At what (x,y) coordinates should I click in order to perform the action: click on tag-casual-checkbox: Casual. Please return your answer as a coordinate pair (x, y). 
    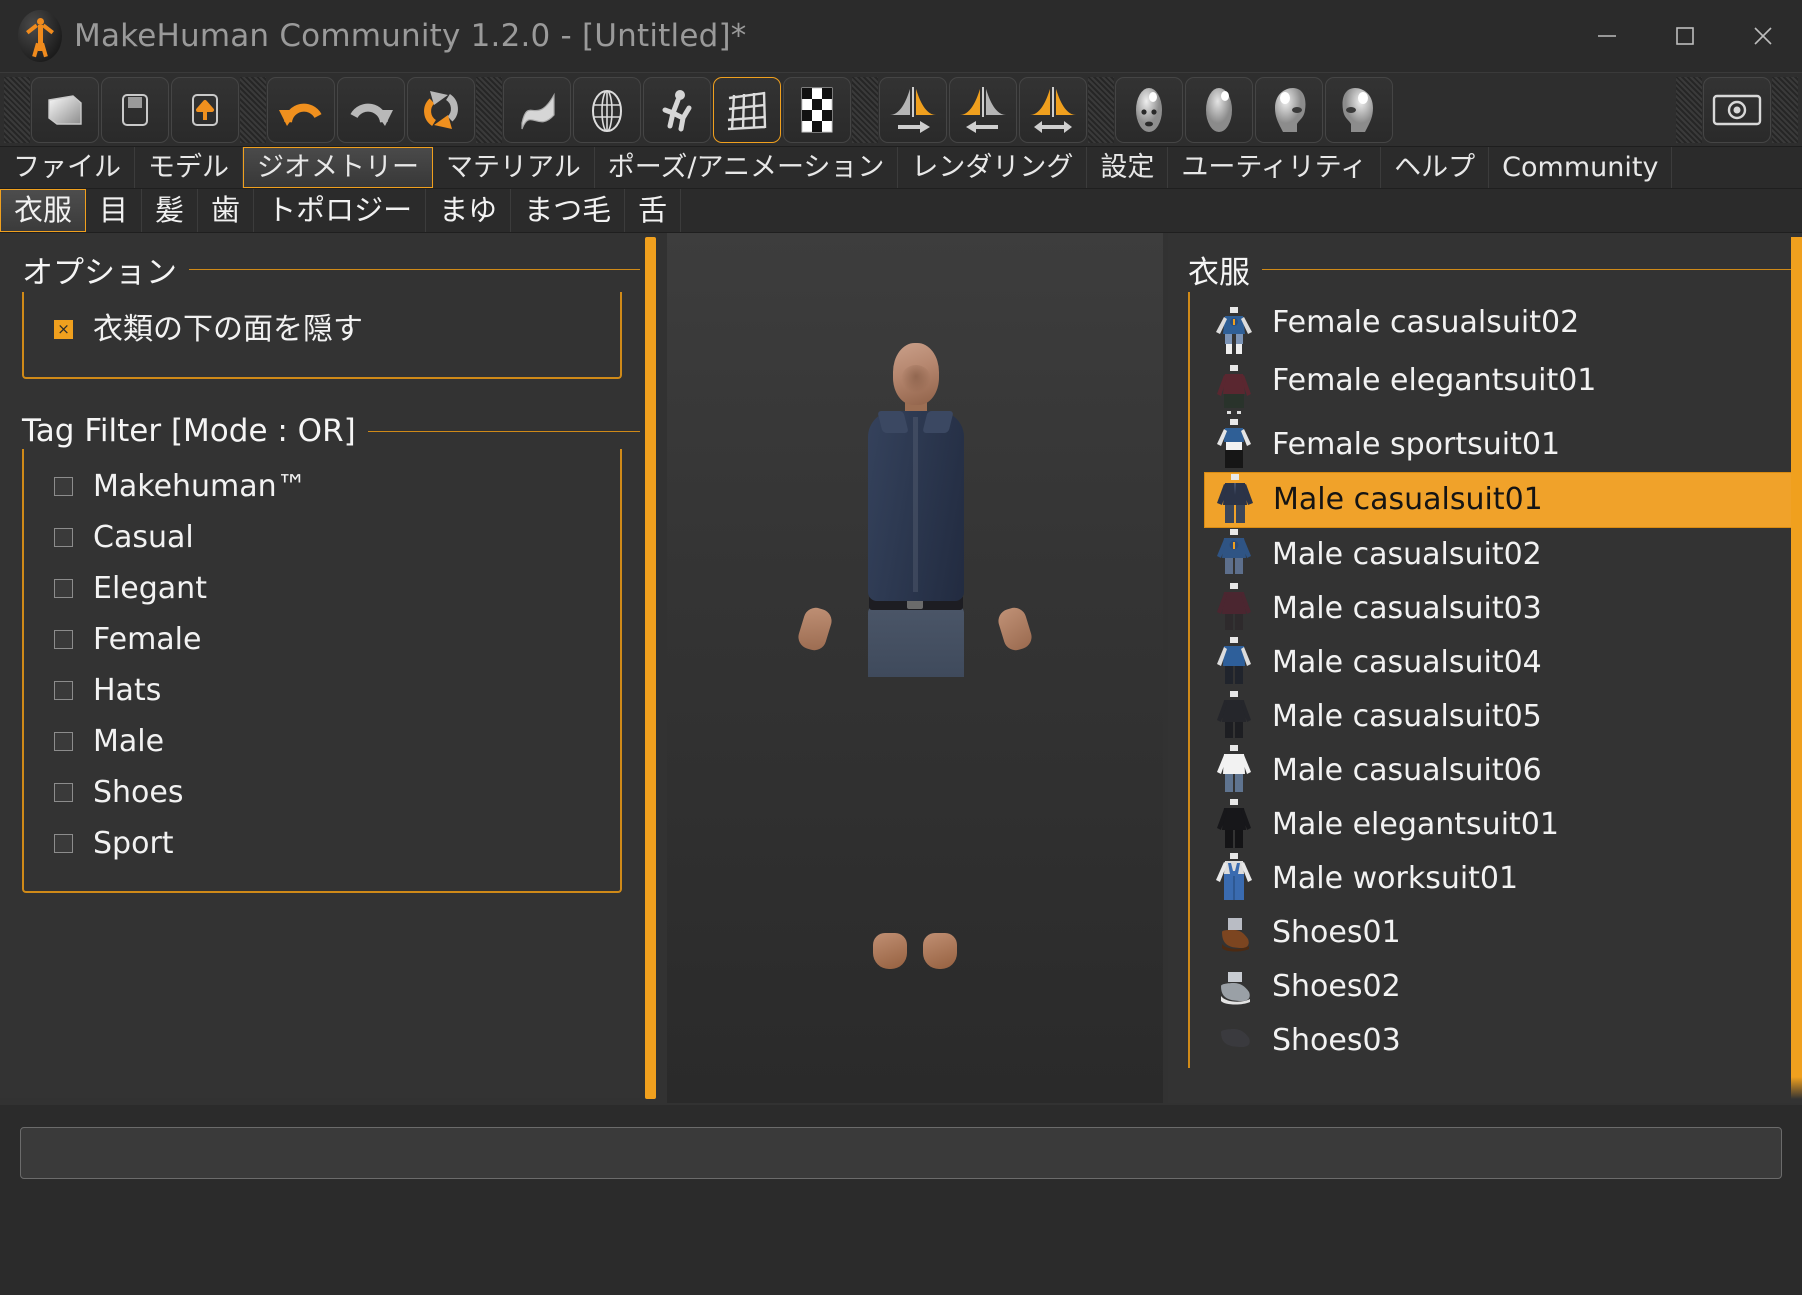
    Looking at the image, I should click on (322, 537).